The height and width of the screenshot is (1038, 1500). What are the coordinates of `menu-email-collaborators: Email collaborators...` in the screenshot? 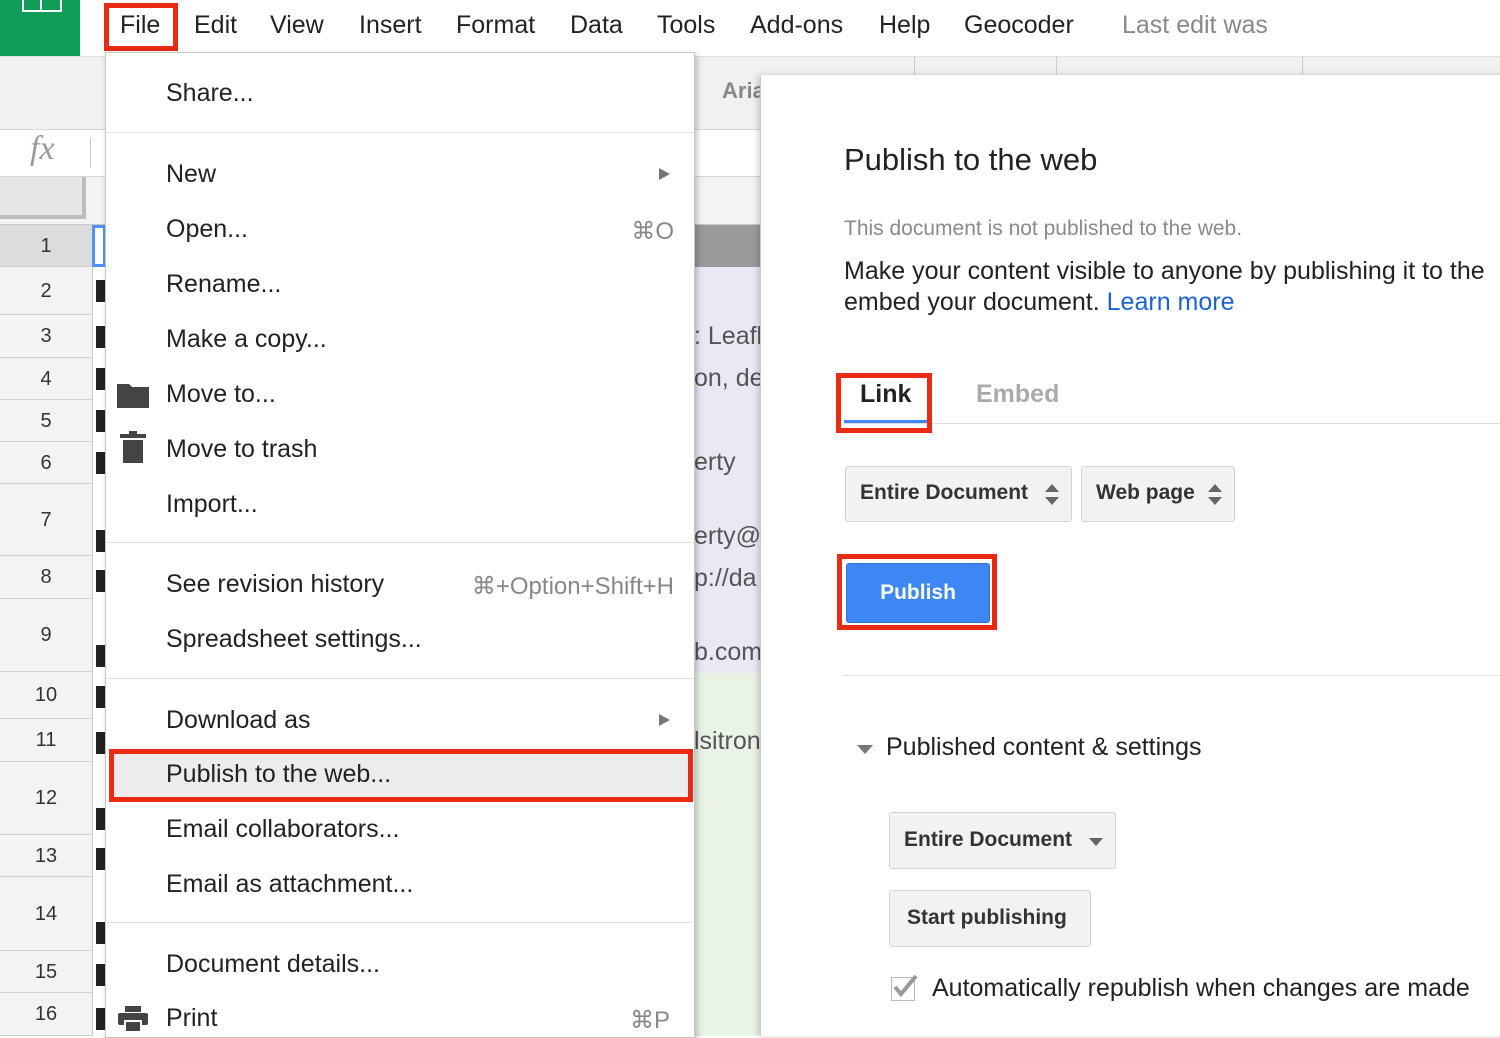 It's located at (282, 829).